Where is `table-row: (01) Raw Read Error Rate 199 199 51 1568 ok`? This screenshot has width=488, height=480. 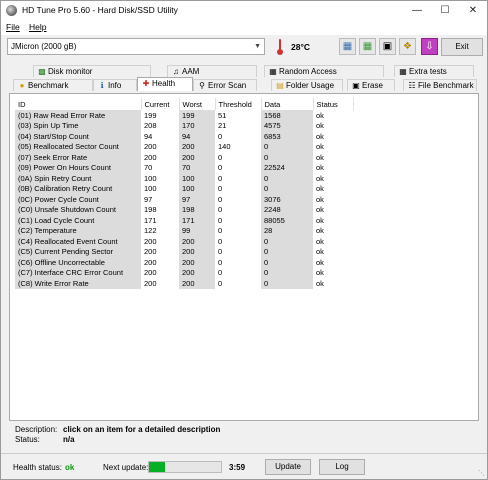
table-row: (01) Raw Read Error Rate 199 199 51 1568 ok is located at coordinates (184, 115).